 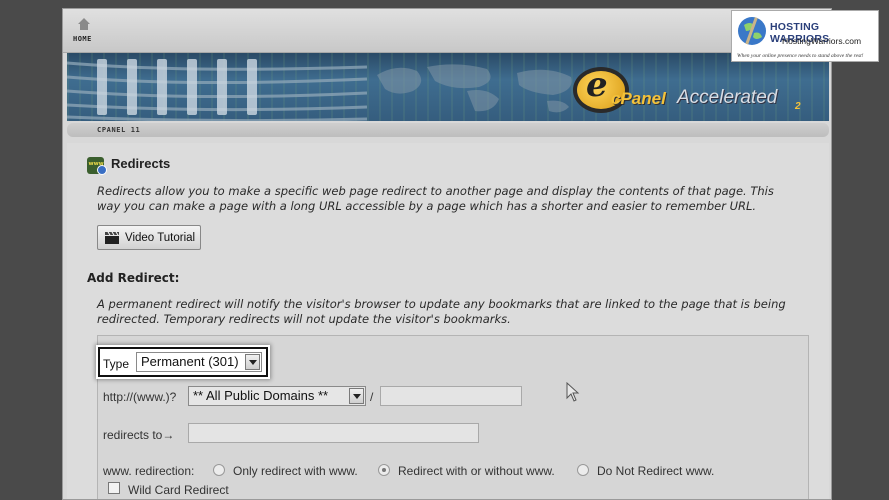 I want to click on redirect-path-input, so click(x=451, y=396).